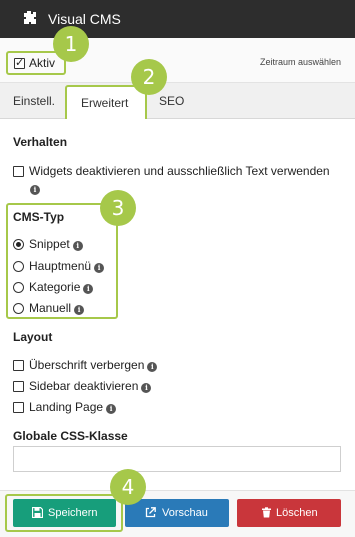 The width and height of the screenshot is (355, 537). I want to click on landing-page-label: Landing Page, so click(66, 407).